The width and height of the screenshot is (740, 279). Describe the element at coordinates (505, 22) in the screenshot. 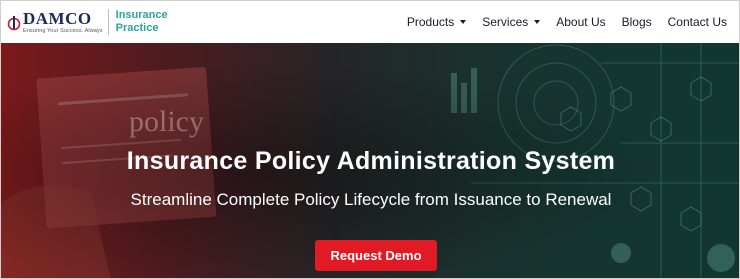

I see `nav-item-label: Services` at that location.